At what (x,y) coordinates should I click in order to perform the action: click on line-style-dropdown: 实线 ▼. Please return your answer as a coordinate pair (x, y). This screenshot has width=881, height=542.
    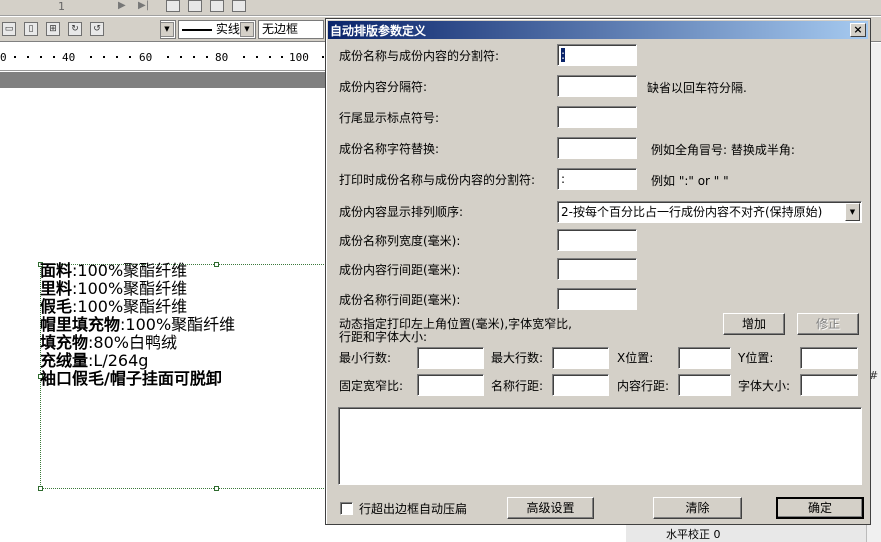
    Looking at the image, I should click on (217, 29).